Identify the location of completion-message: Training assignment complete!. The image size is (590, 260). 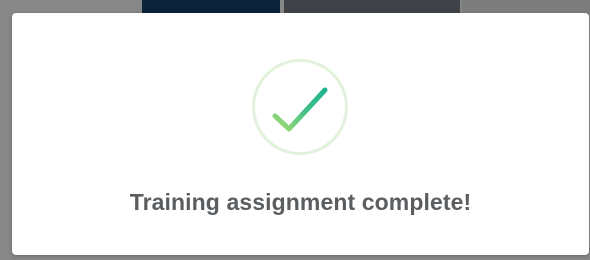
(300, 202).